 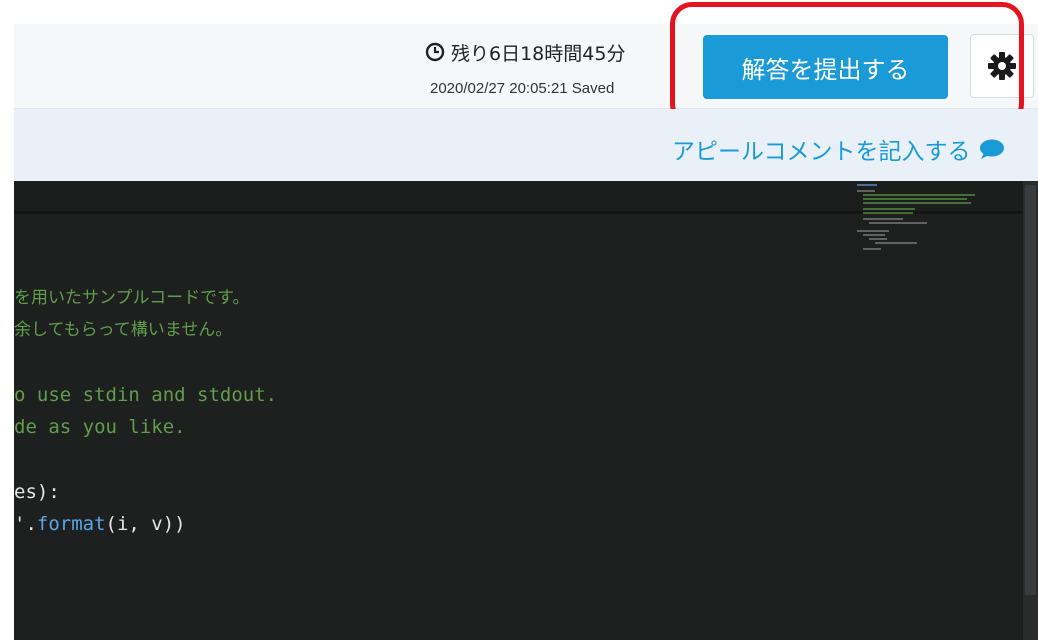 I want to click on code-line-4: de as you like., so click(x=100, y=427).